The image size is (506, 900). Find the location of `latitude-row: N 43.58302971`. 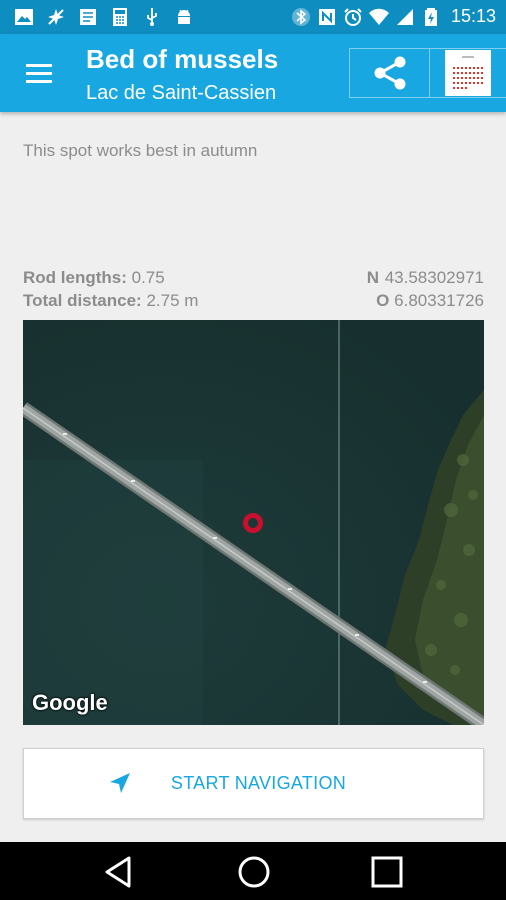

latitude-row: N 43.58302971 is located at coordinates (425, 277).